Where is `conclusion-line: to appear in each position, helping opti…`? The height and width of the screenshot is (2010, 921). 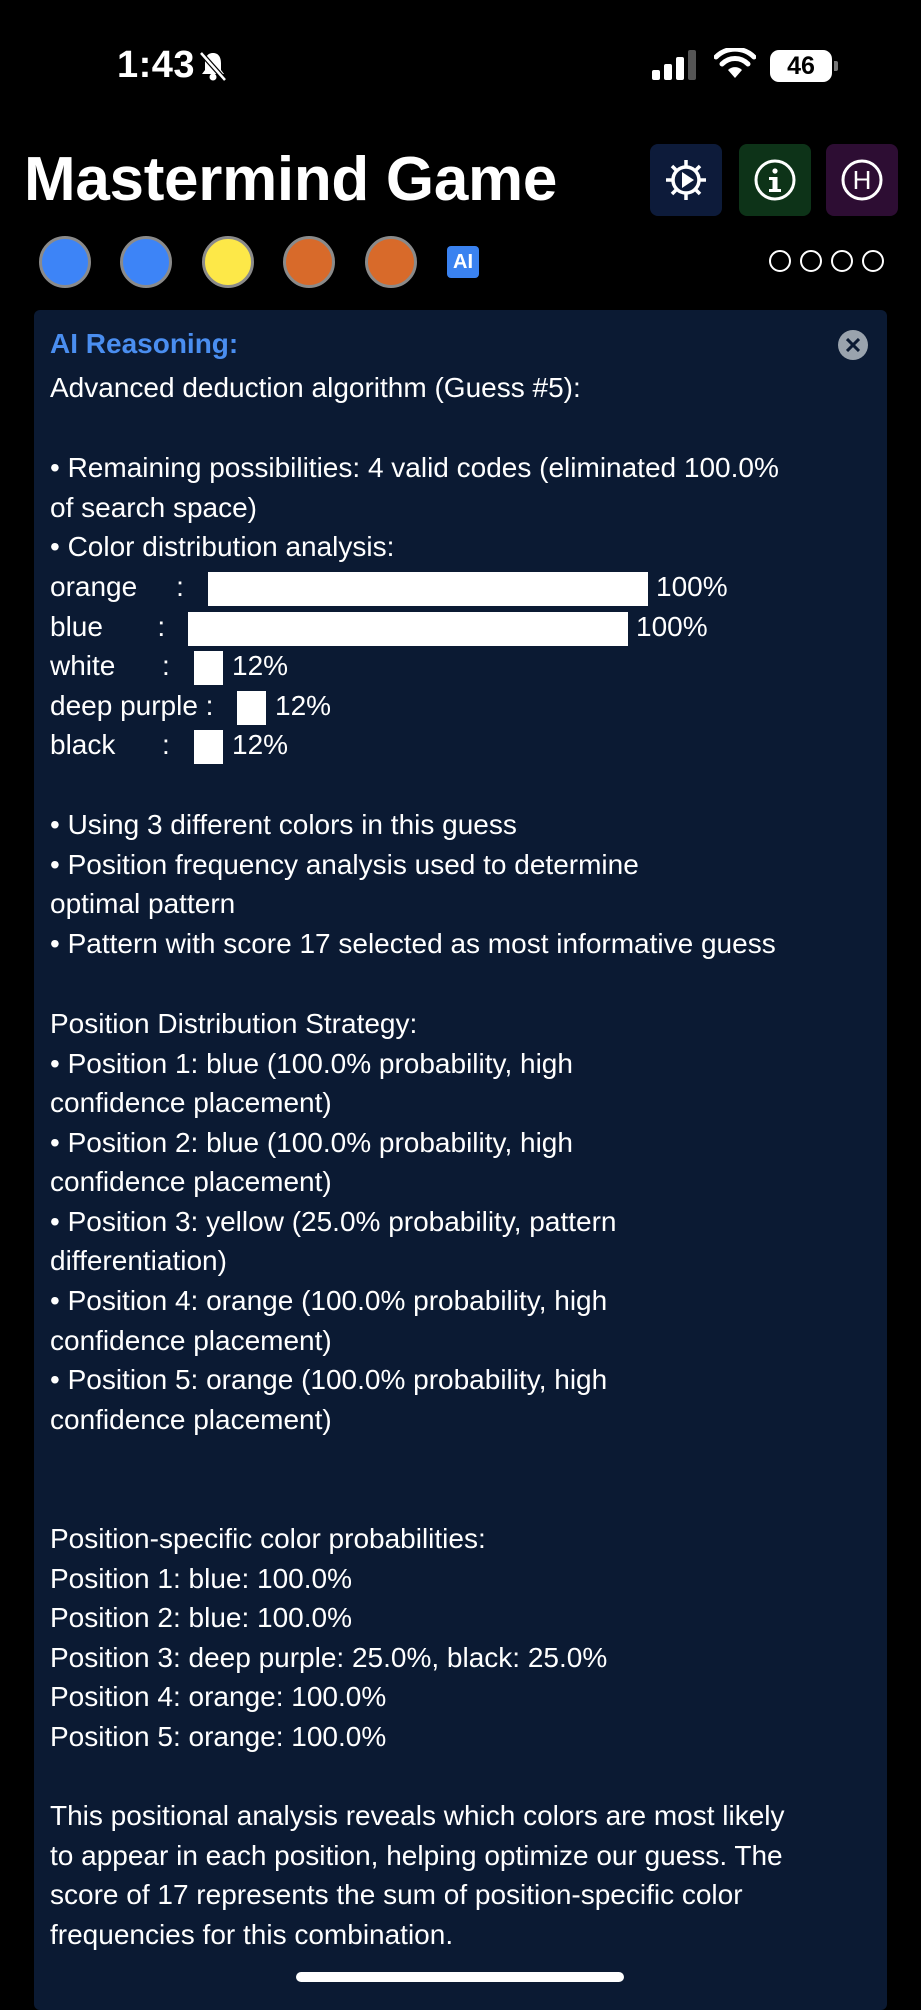 conclusion-line: to appear in each position, helping opti… is located at coordinates (416, 1855).